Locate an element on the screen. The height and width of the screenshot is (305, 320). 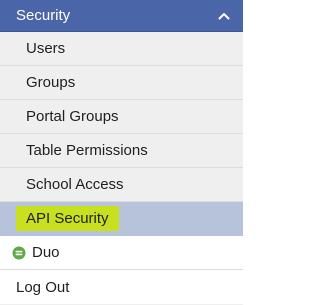
sidebar-item-label: Groups is located at coordinates (51, 82).